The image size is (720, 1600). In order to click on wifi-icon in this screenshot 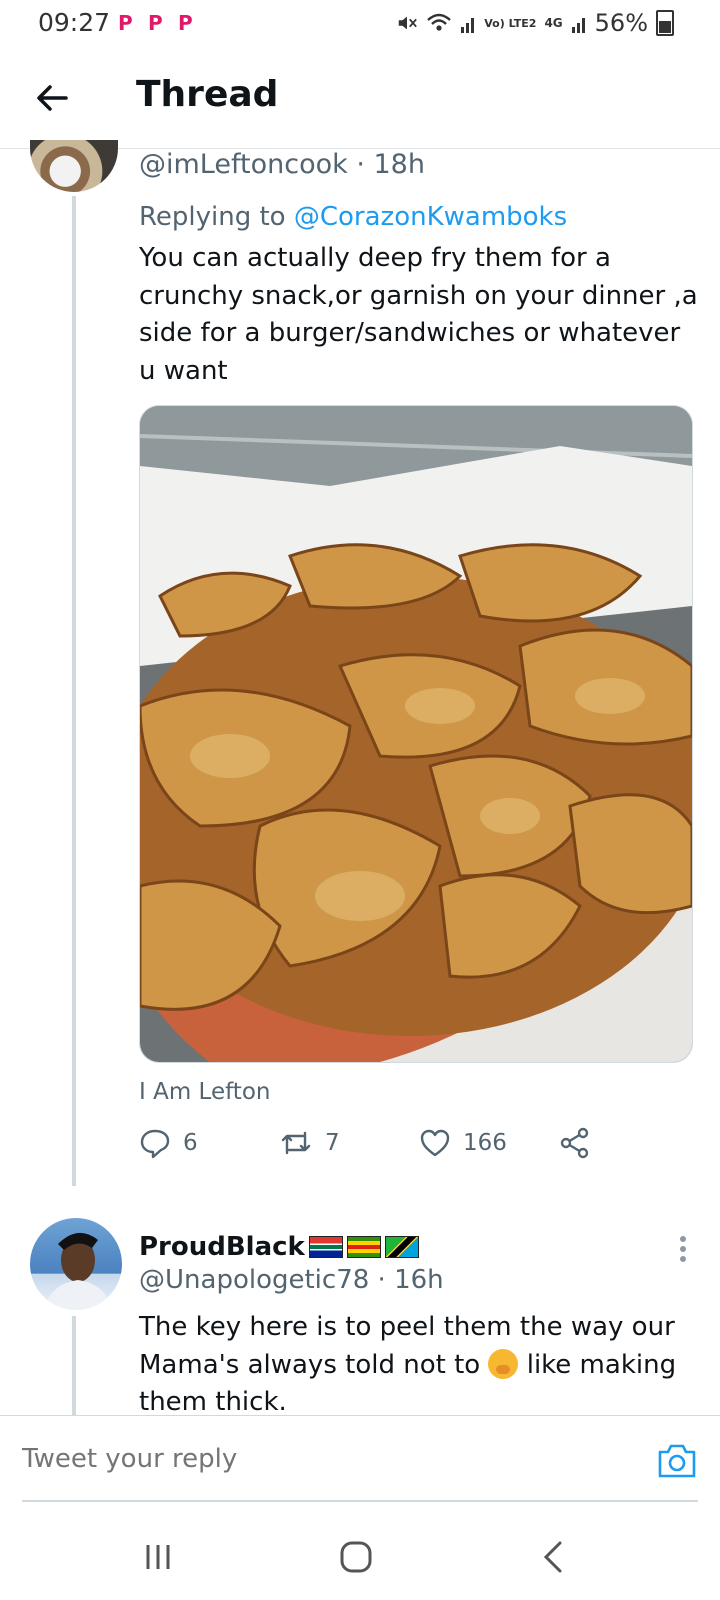, I will do `click(439, 22)`.